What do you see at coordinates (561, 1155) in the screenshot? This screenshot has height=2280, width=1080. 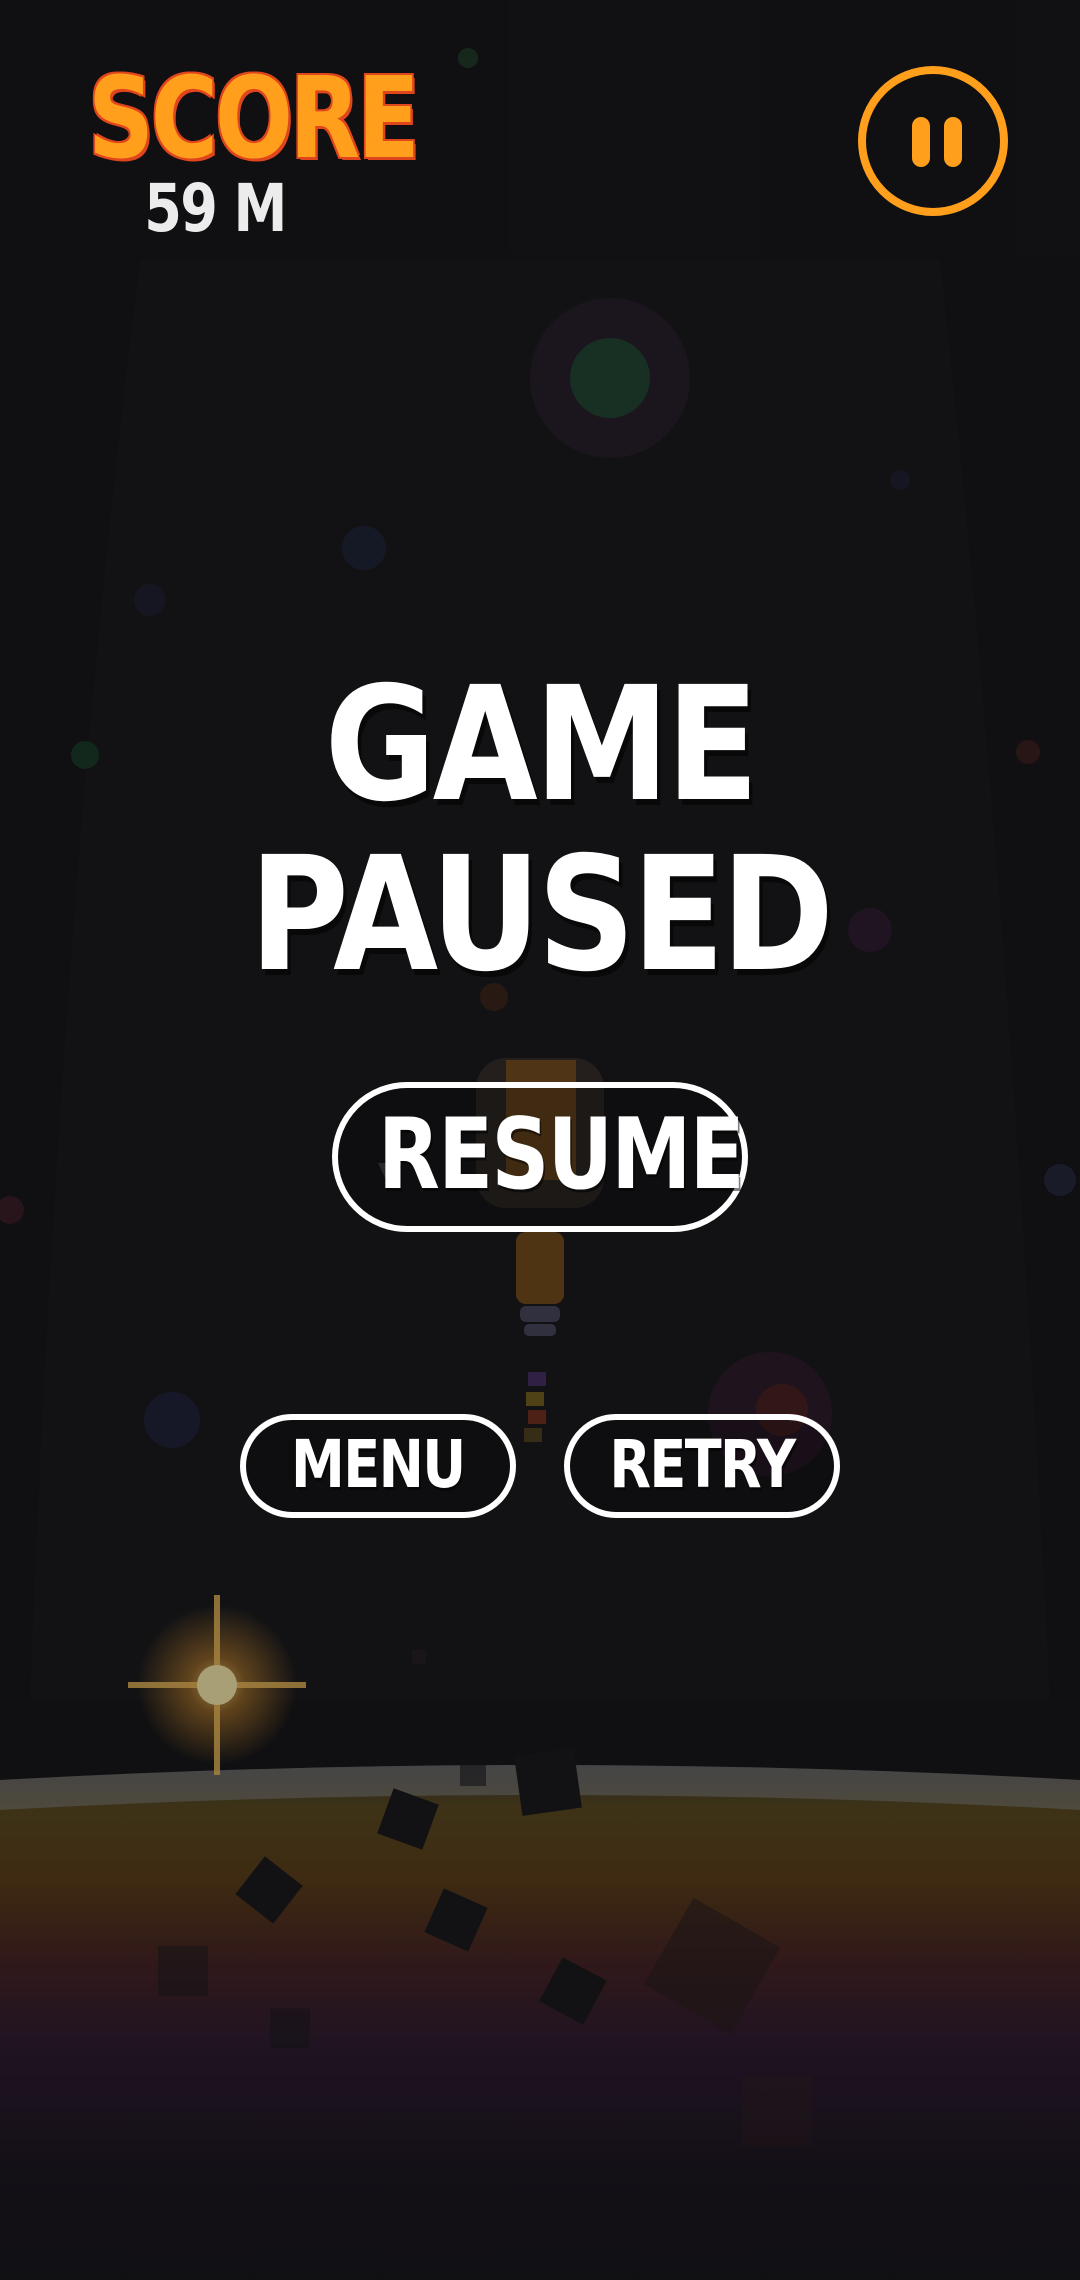 I see `resume-button-label: RESUME` at bounding box center [561, 1155].